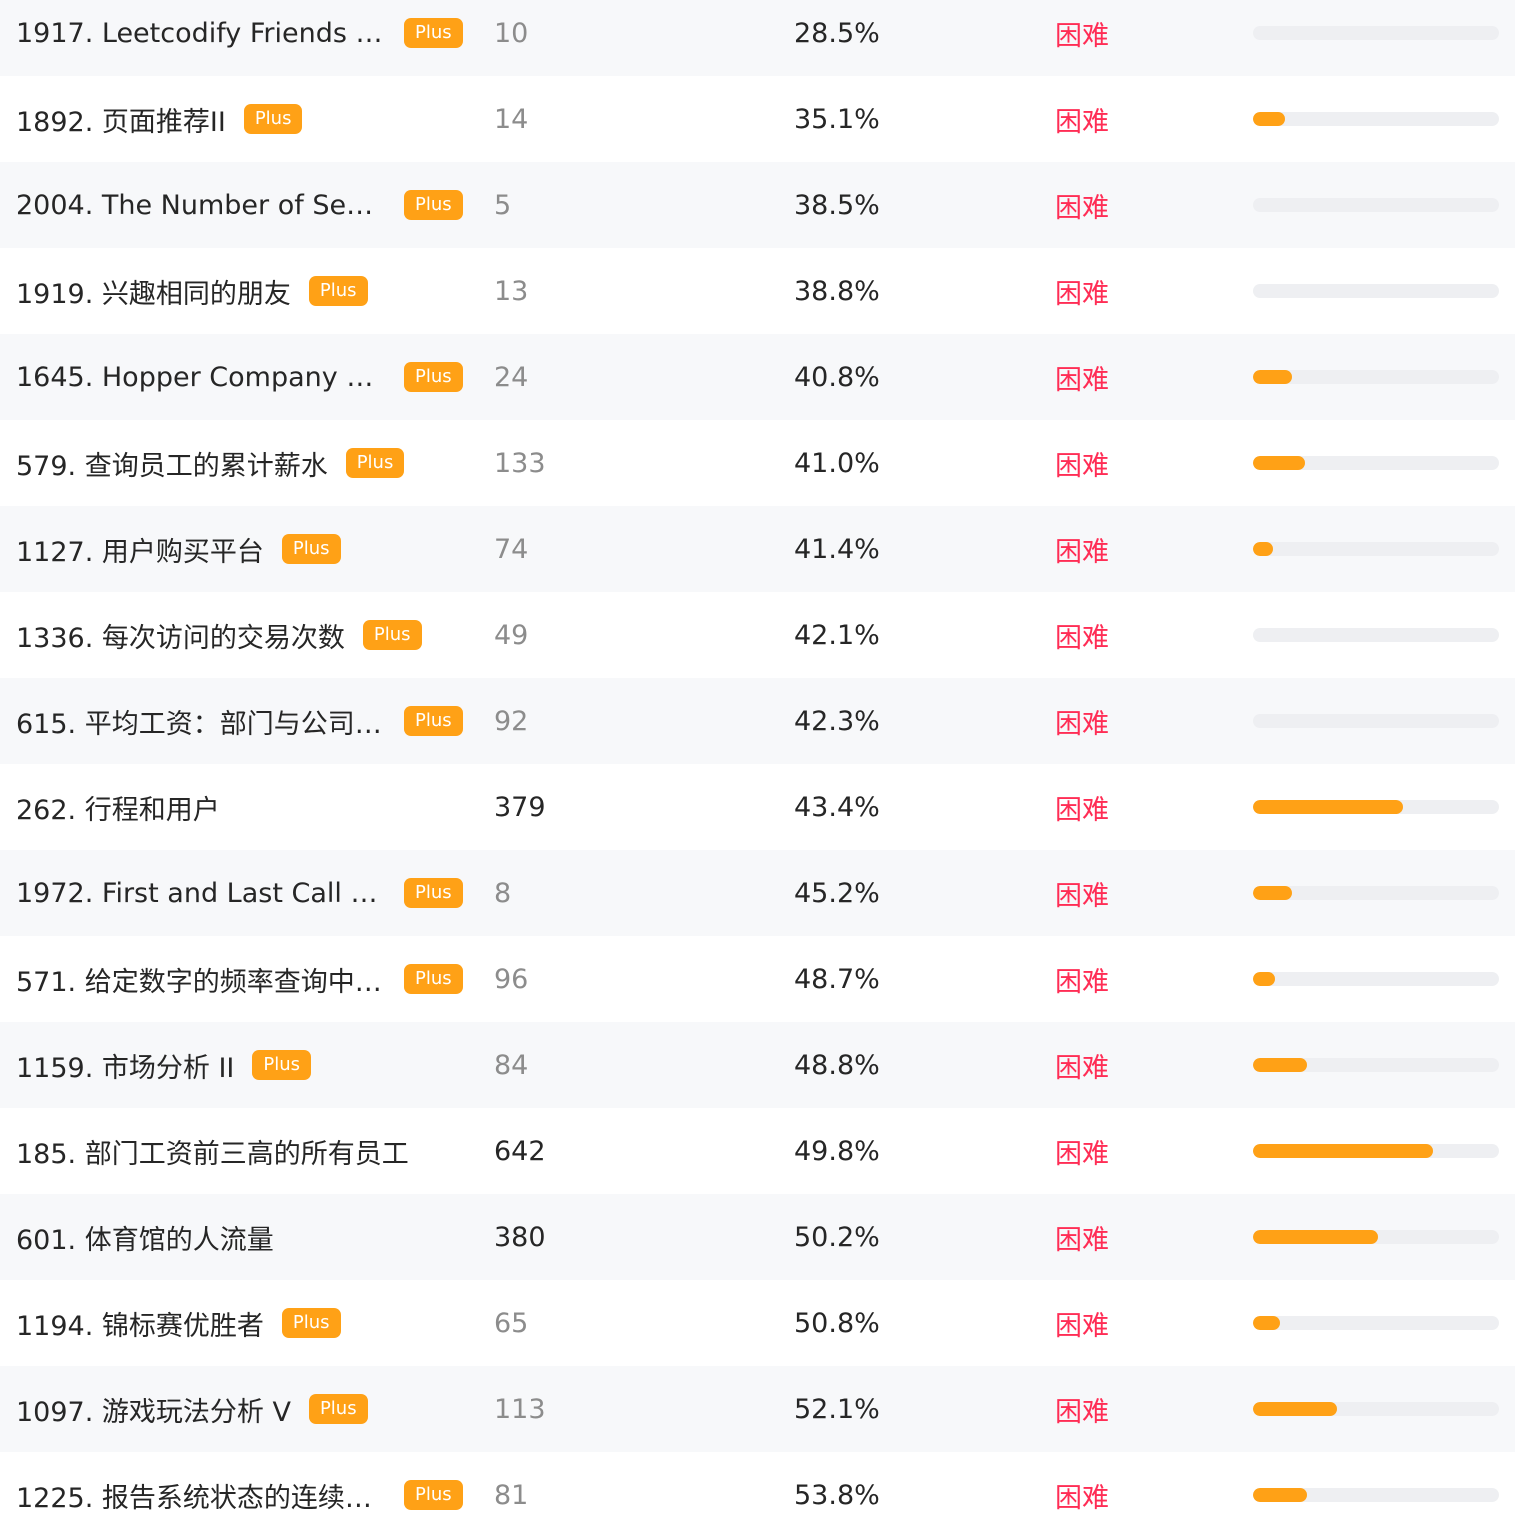 The width and height of the screenshot is (1528, 1528). Describe the element at coordinates (238, 1065) in the screenshot. I see `problem-title-cell: 1159. 市场分析 II Plus` at that location.